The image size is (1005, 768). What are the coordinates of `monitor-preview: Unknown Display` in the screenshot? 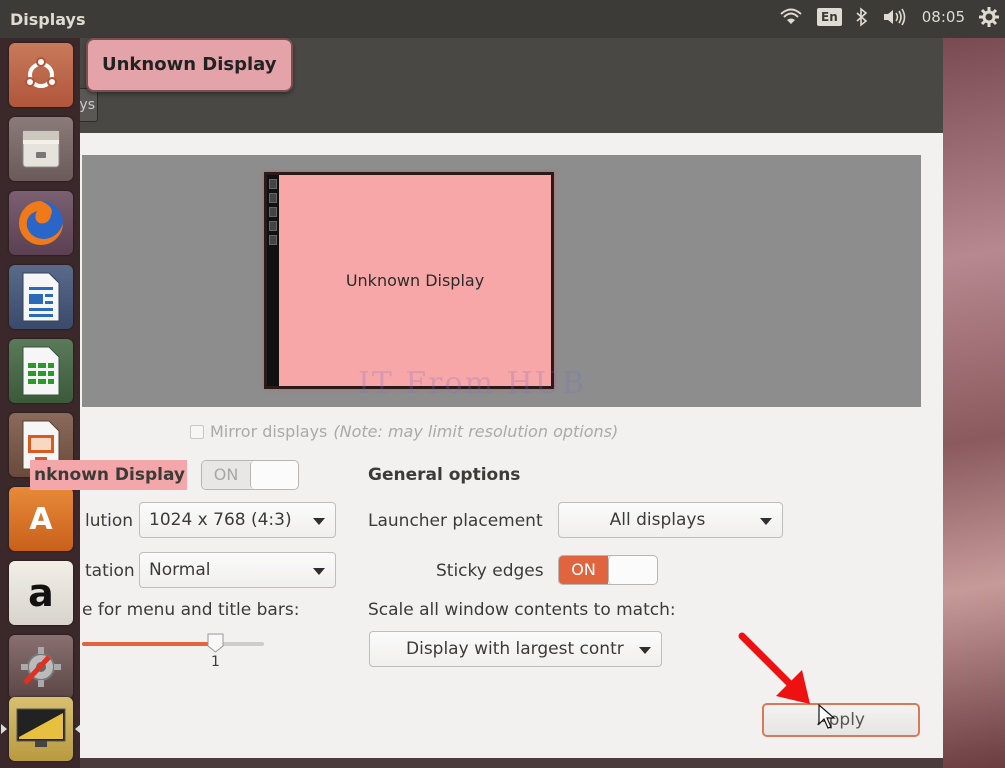 It's located at (409, 280).